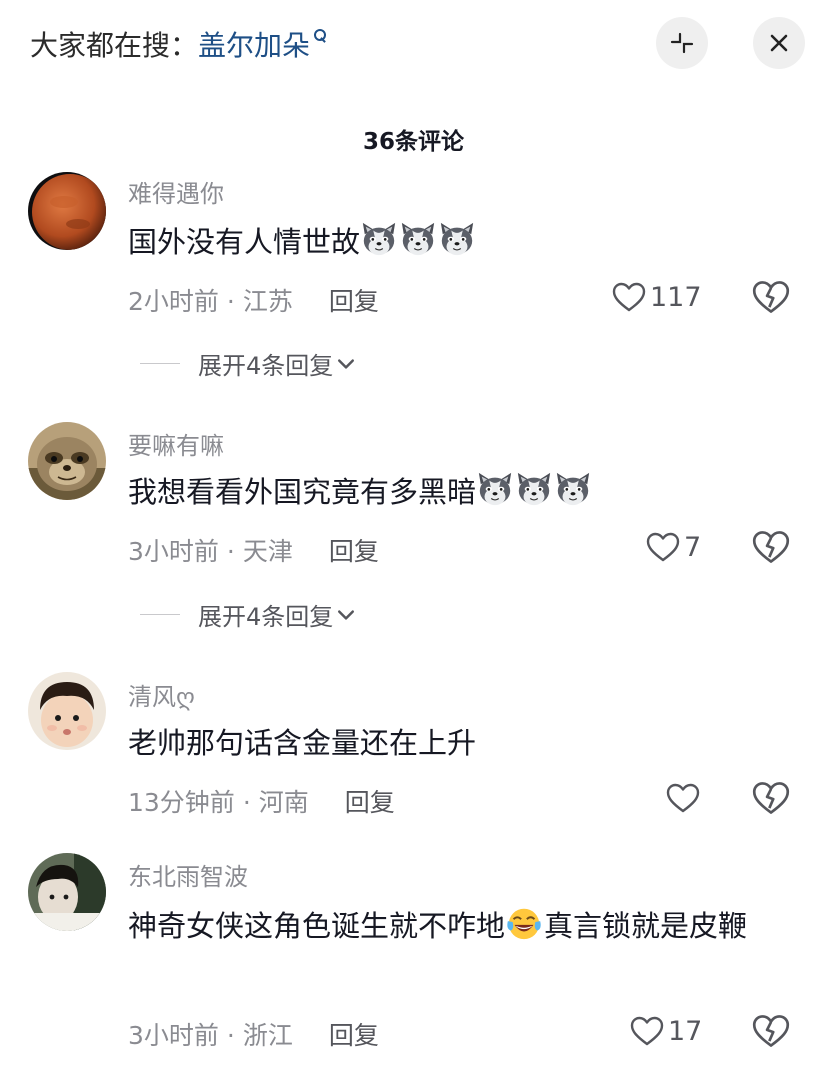 This screenshot has height=1071, width=827. I want to click on comment-text: 老帅那句话含金量还在上升, so click(463, 743).